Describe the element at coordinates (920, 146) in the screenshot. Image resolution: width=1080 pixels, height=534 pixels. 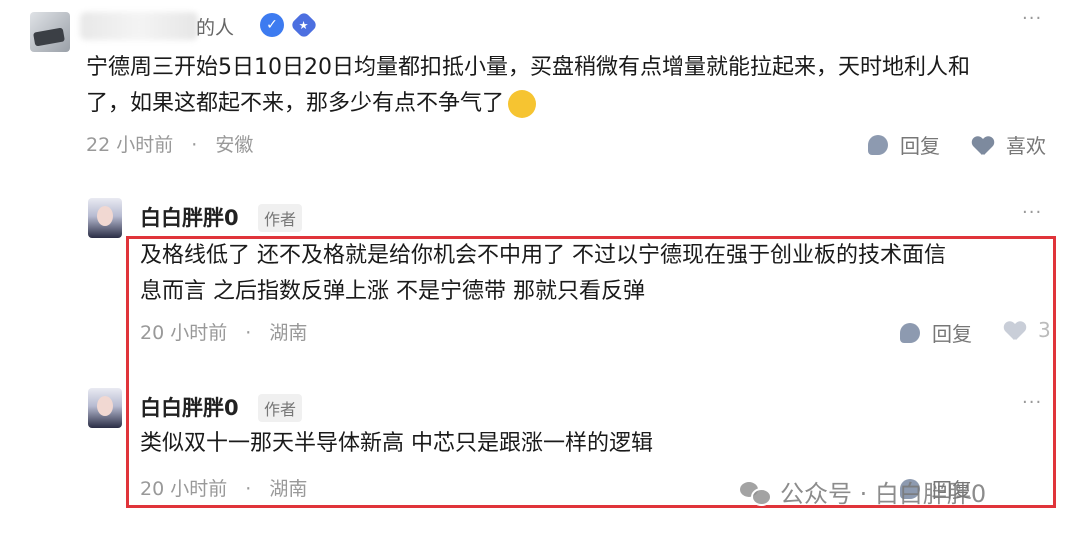
I see `reply-label: 回复` at that location.